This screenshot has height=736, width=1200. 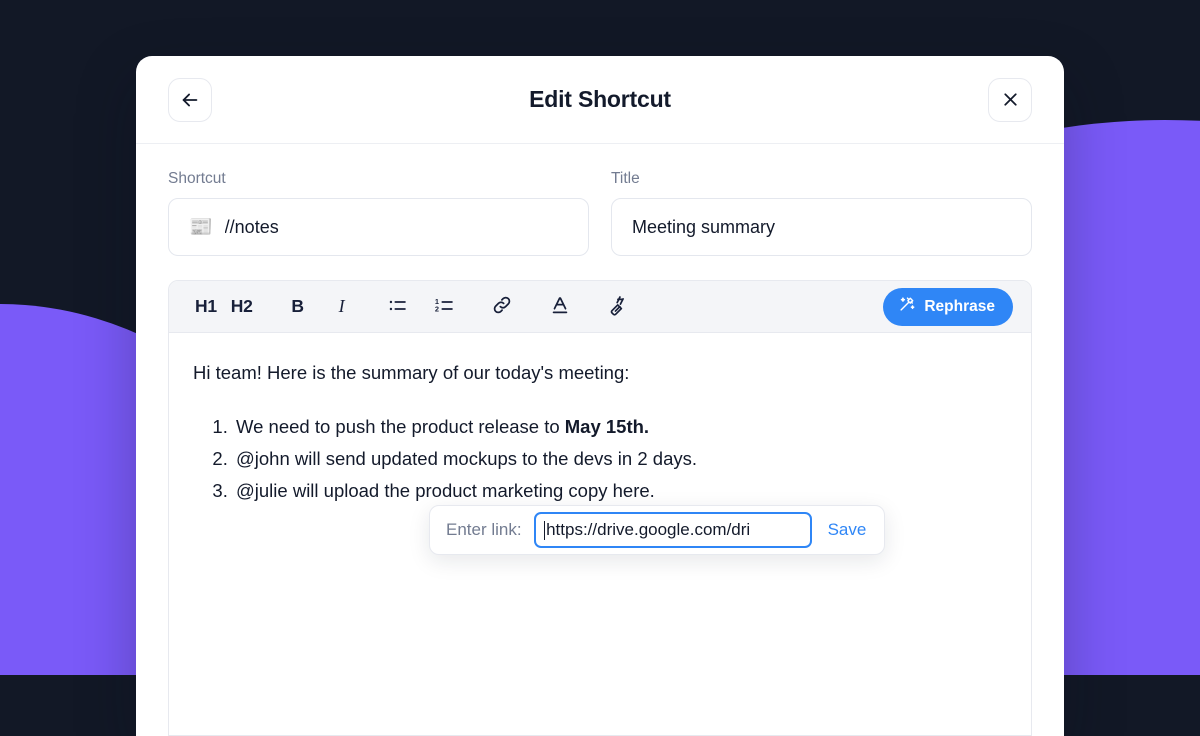 I want to click on link-url-input: https://drive.google.com/dri, so click(x=672, y=530).